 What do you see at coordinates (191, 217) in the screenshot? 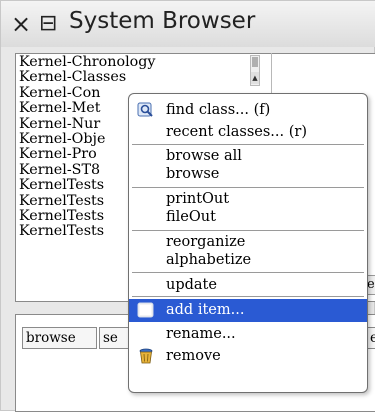
I see `menu-item-label: fileOut` at bounding box center [191, 217].